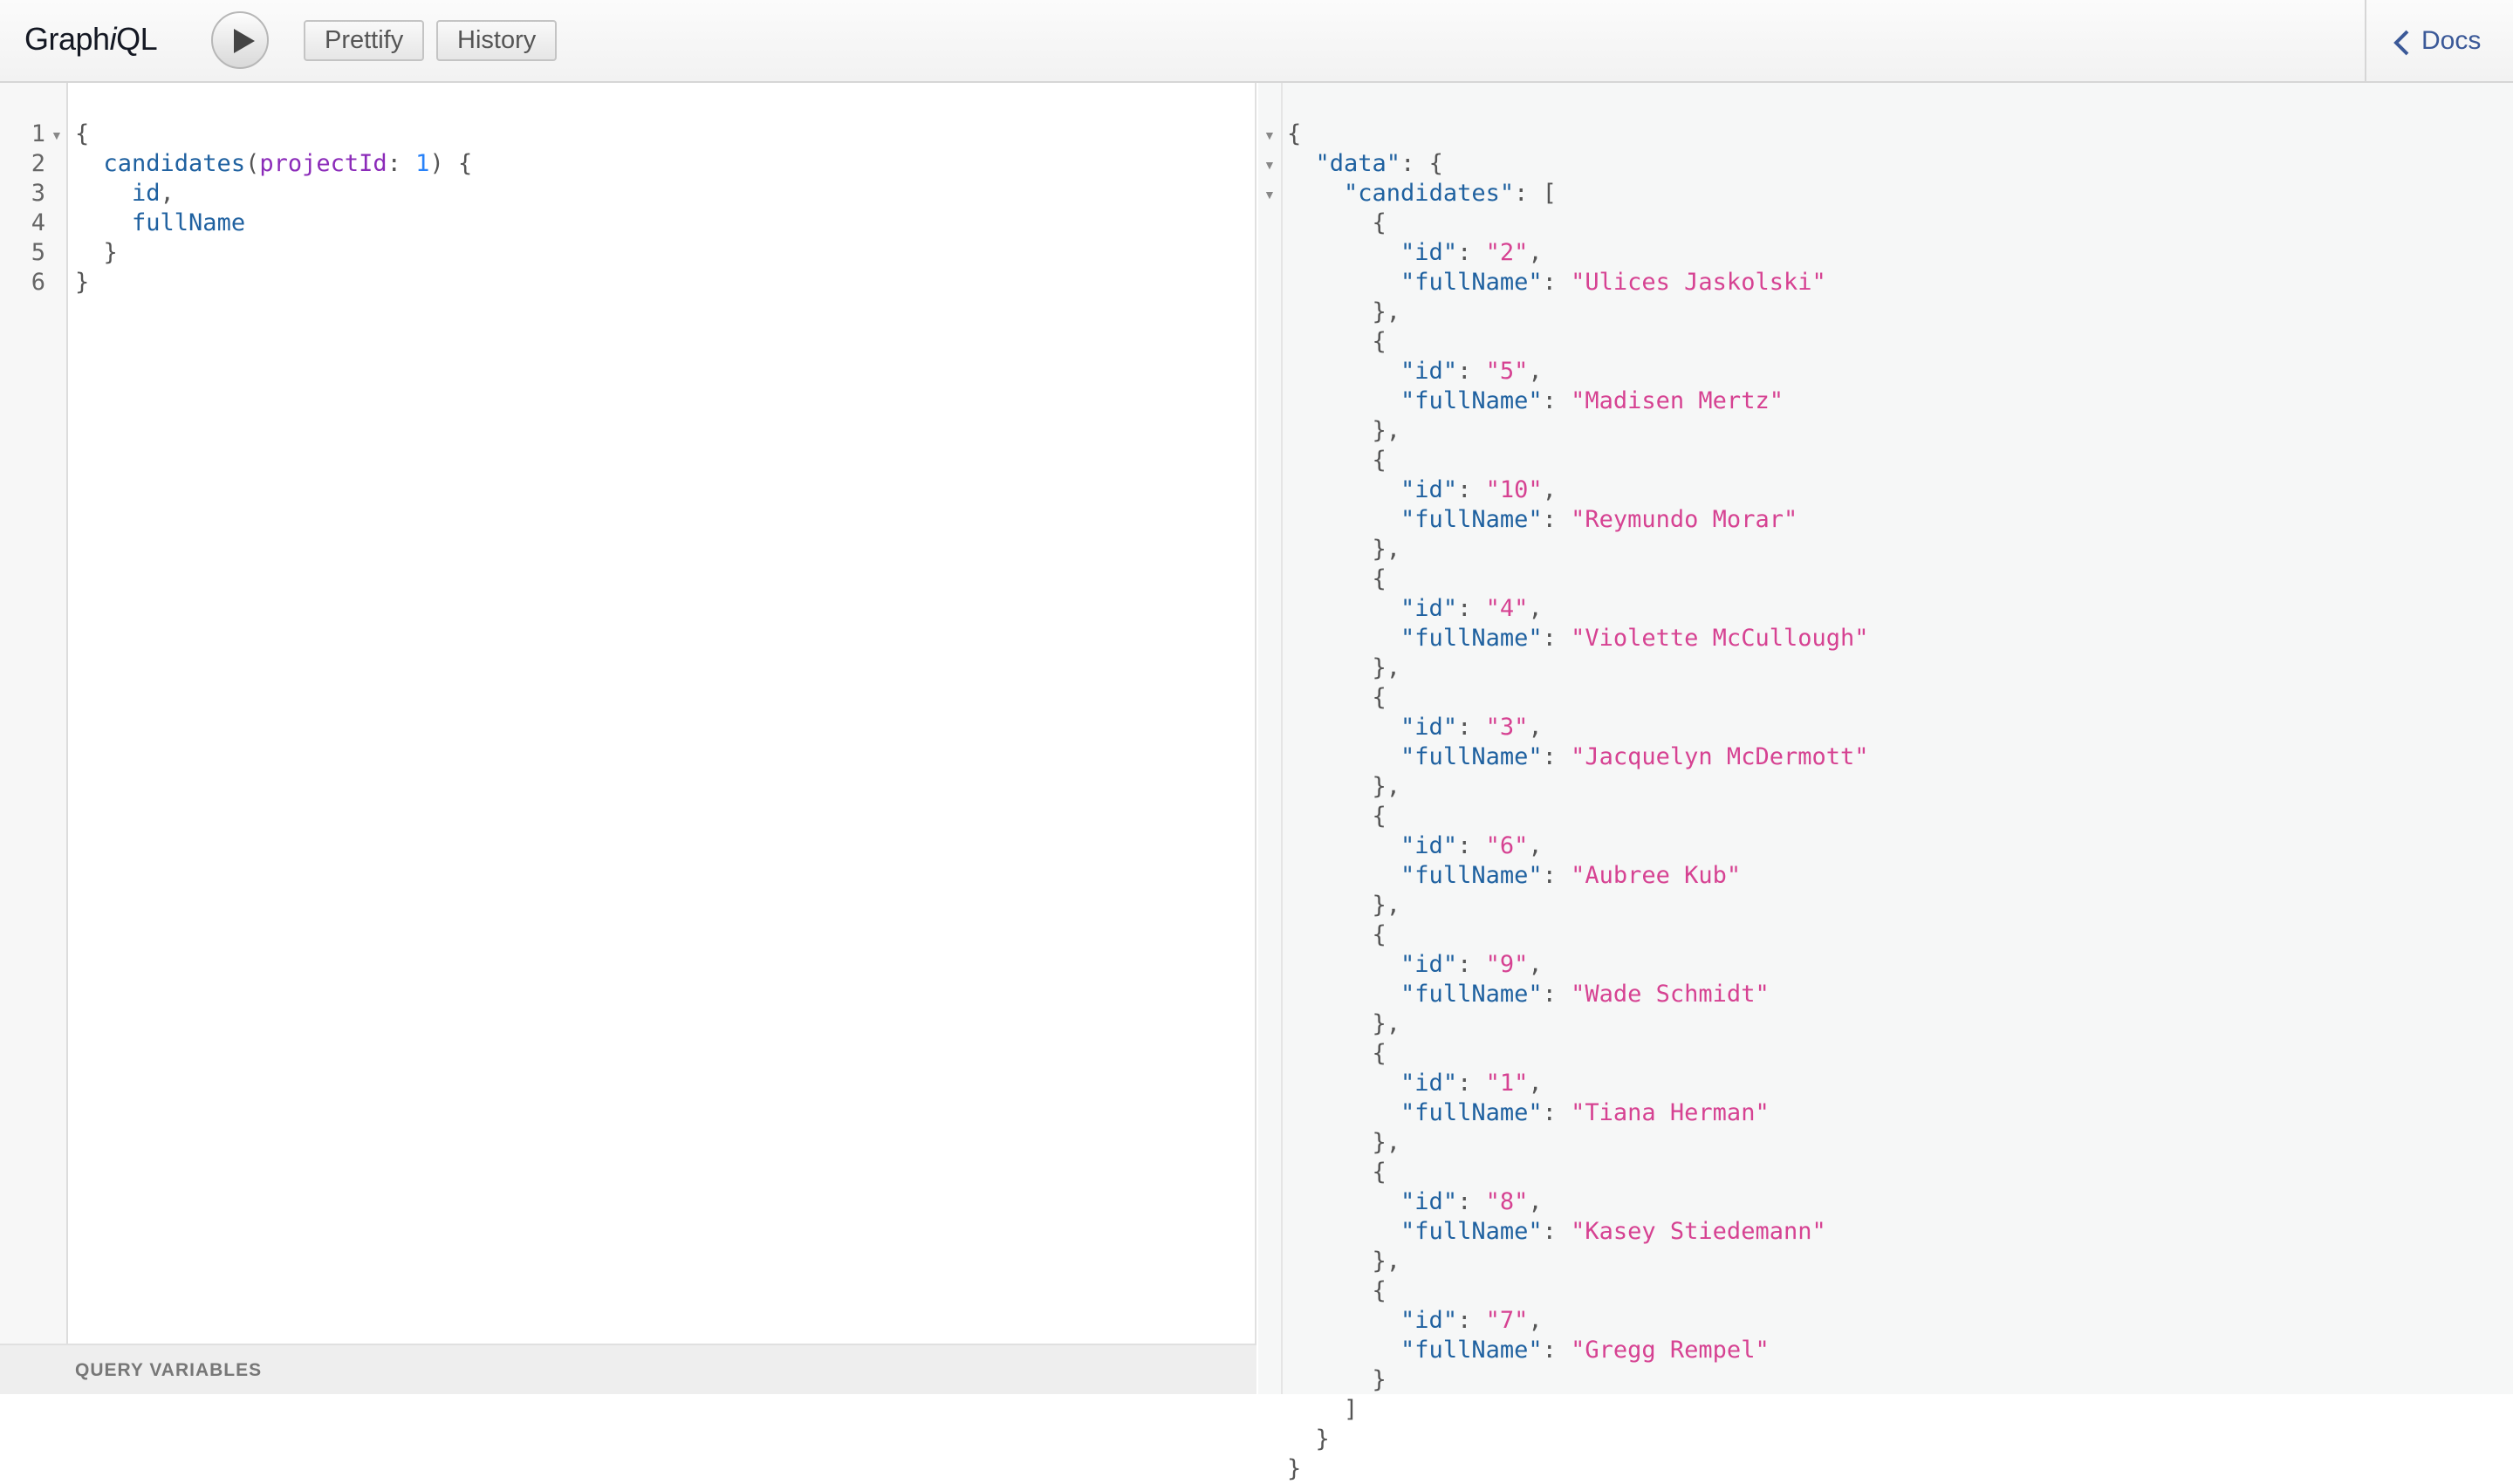  What do you see at coordinates (1478, 489) in the screenshot?
I see `result-line: "id": "10",` at bounding box center [1478, 489].